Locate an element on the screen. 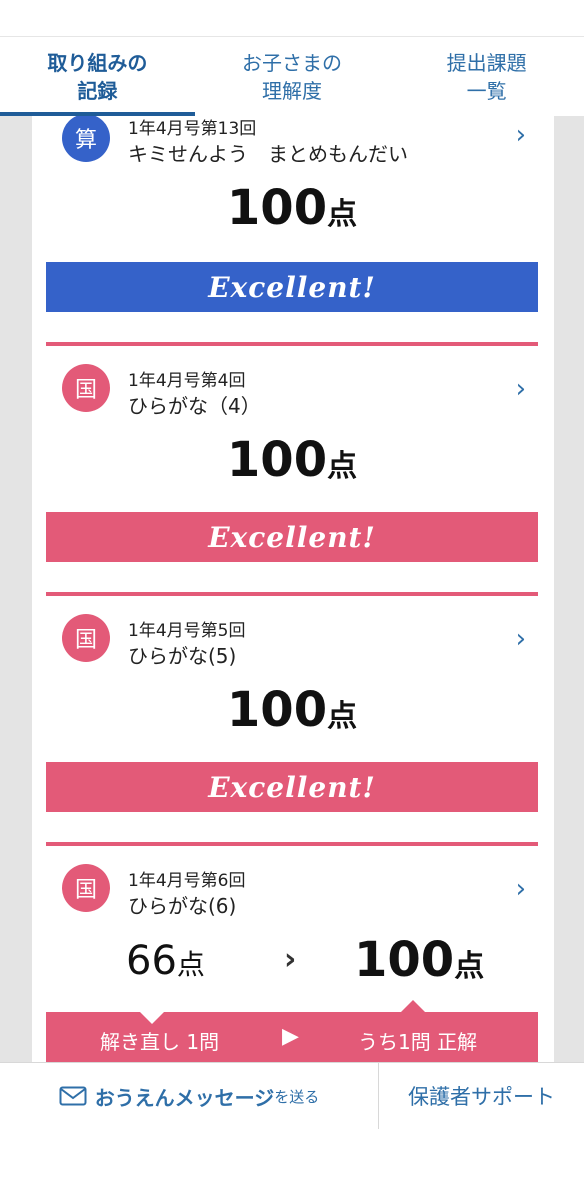 This screenshot has width=584, height=1200. triangle-right-icon: ▶ is located at coordinates (290, 1036).